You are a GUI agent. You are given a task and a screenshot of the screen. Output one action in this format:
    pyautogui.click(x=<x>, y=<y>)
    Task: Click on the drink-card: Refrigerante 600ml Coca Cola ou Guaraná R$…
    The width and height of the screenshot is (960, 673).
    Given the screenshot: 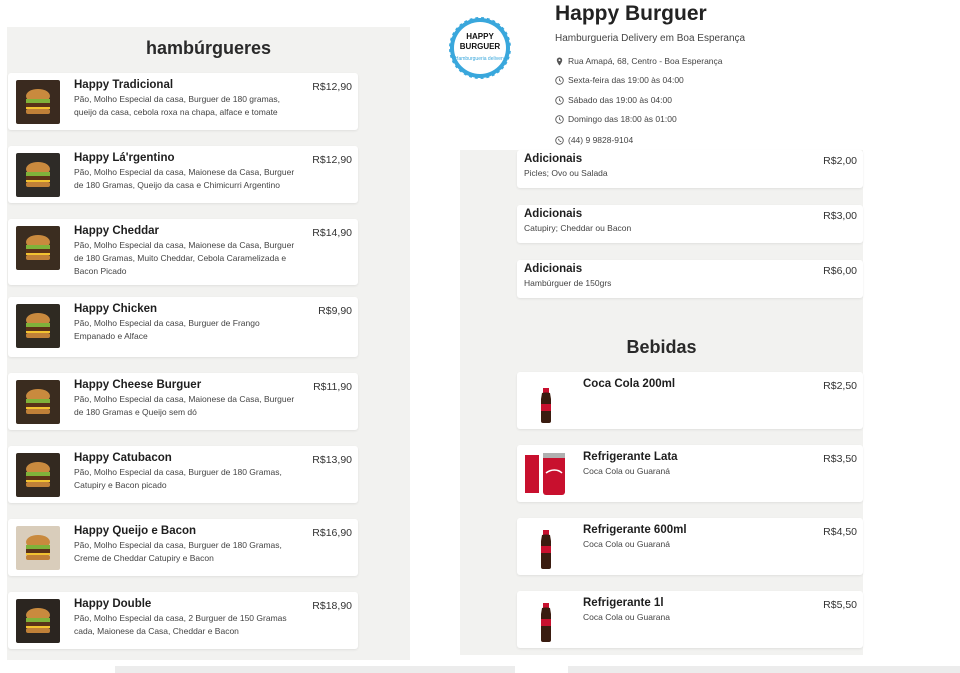 What is the action you would take?
    pyautogui.click(x=690, y=546)
    